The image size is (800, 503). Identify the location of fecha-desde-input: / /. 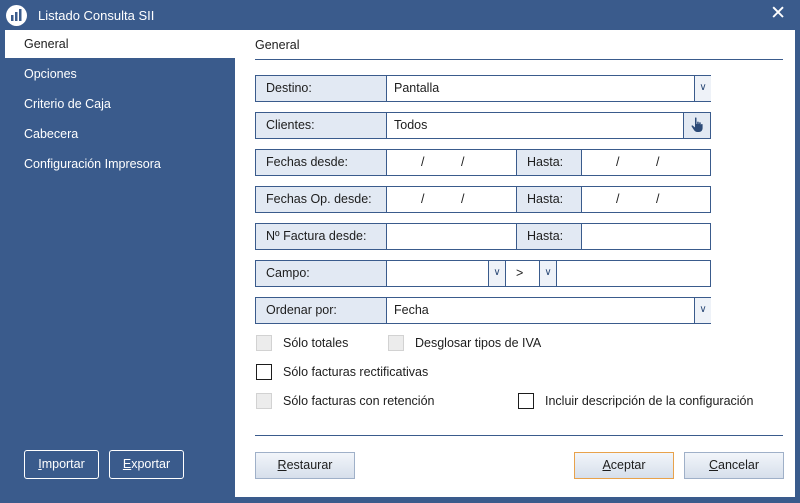
(451, 162).